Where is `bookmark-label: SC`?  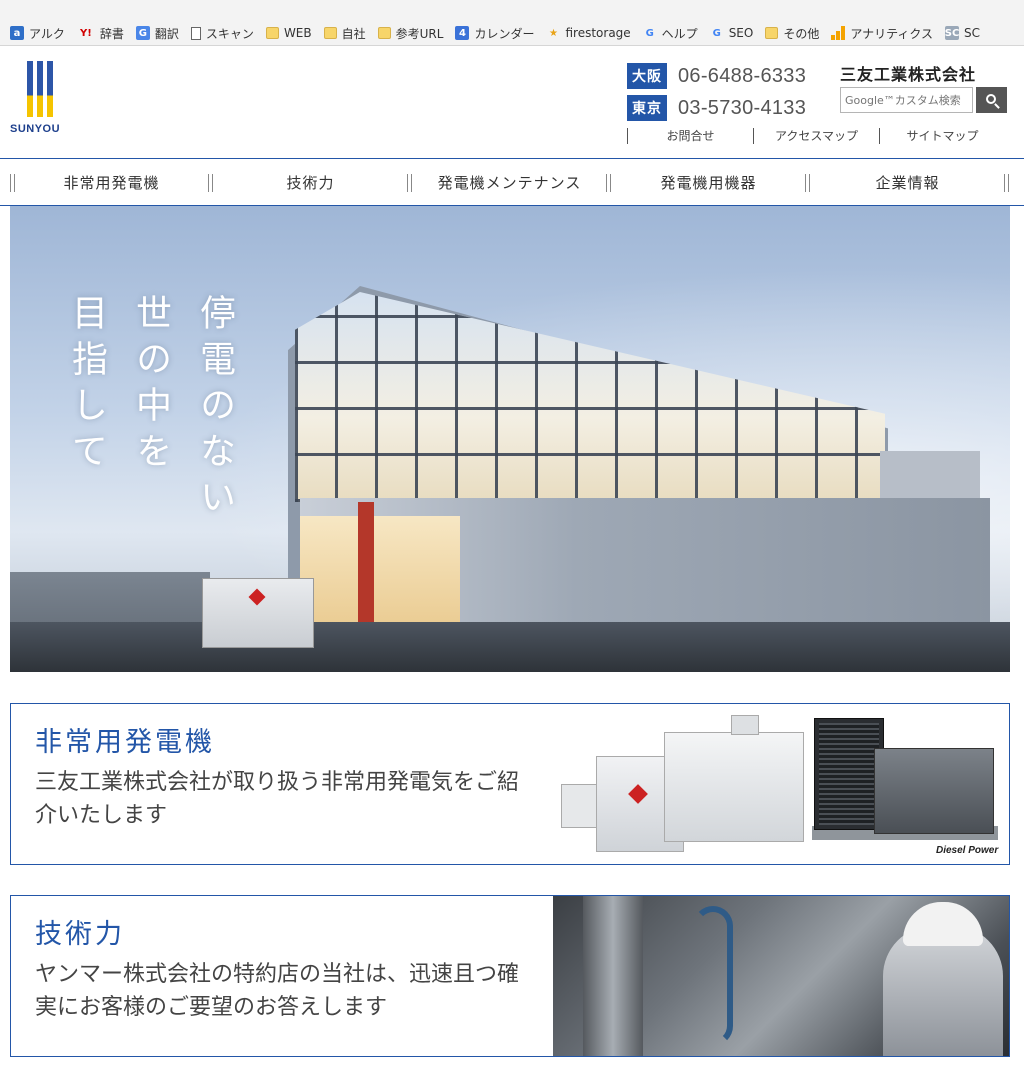 bookmark-label: SC is located at coordinates (972, 33).